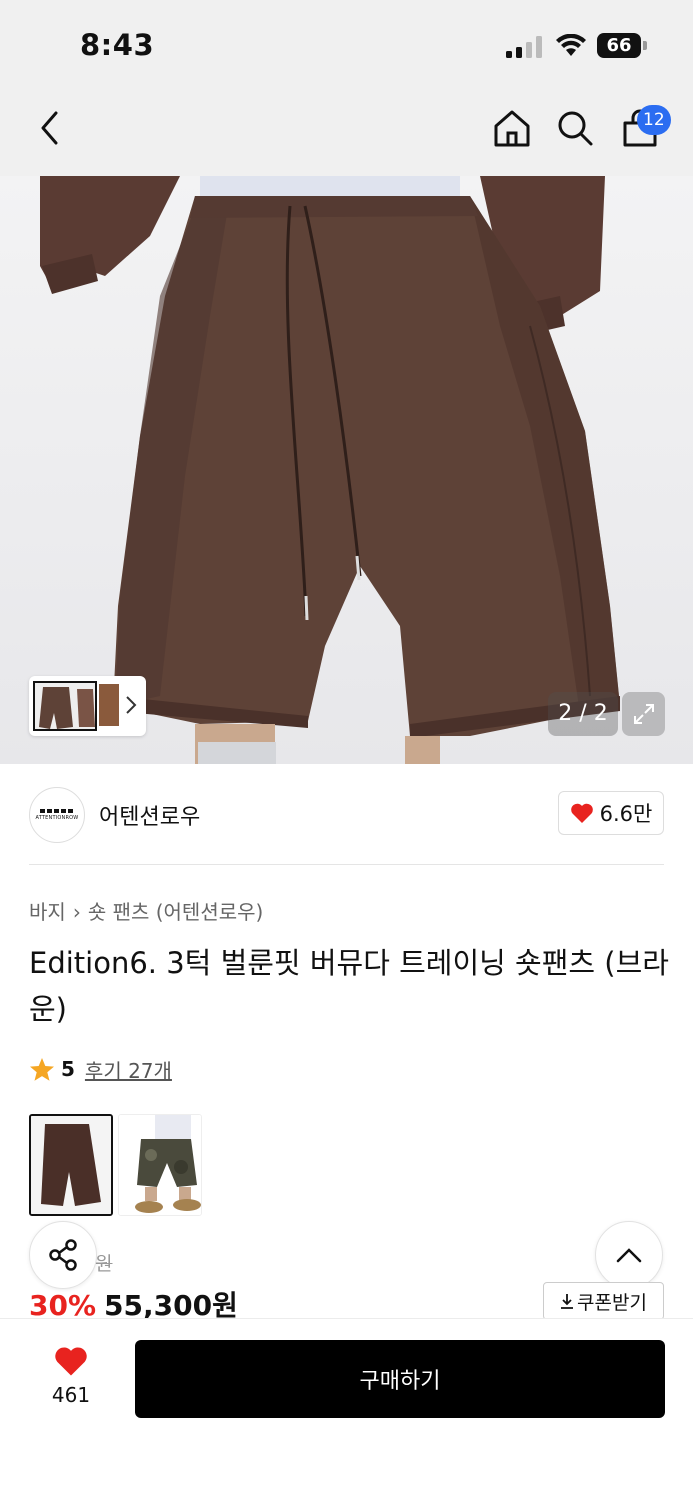  I want to click on brand-logo-mark, so click(57, 811).